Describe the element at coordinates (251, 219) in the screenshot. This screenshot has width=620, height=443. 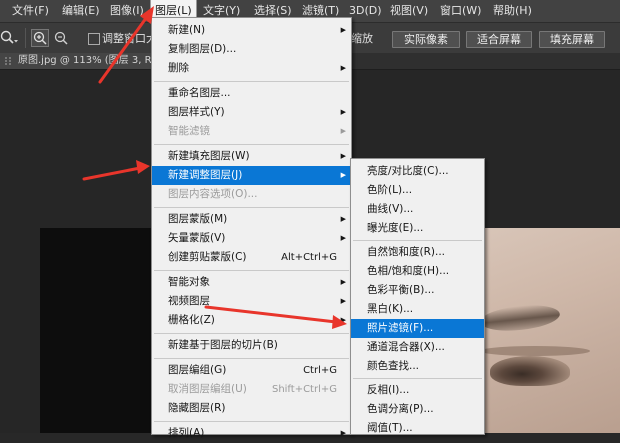
I see `layer-menu-layer-mask: 图层蒙版(M) ▶` at that location.